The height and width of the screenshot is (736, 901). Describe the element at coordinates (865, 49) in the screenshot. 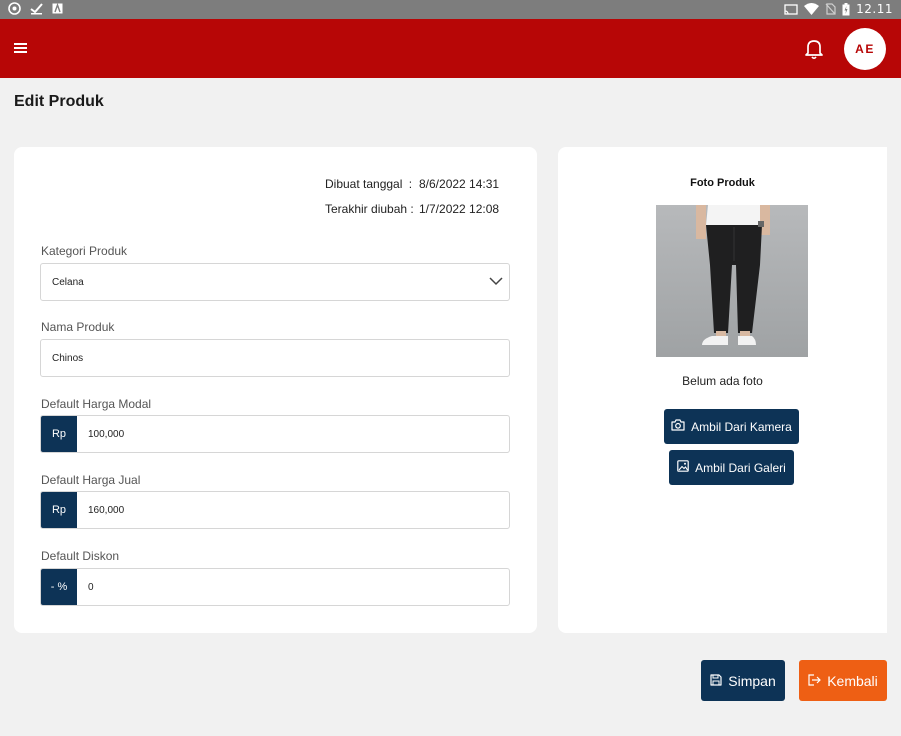

I see `user-avatar: AE` at that location.